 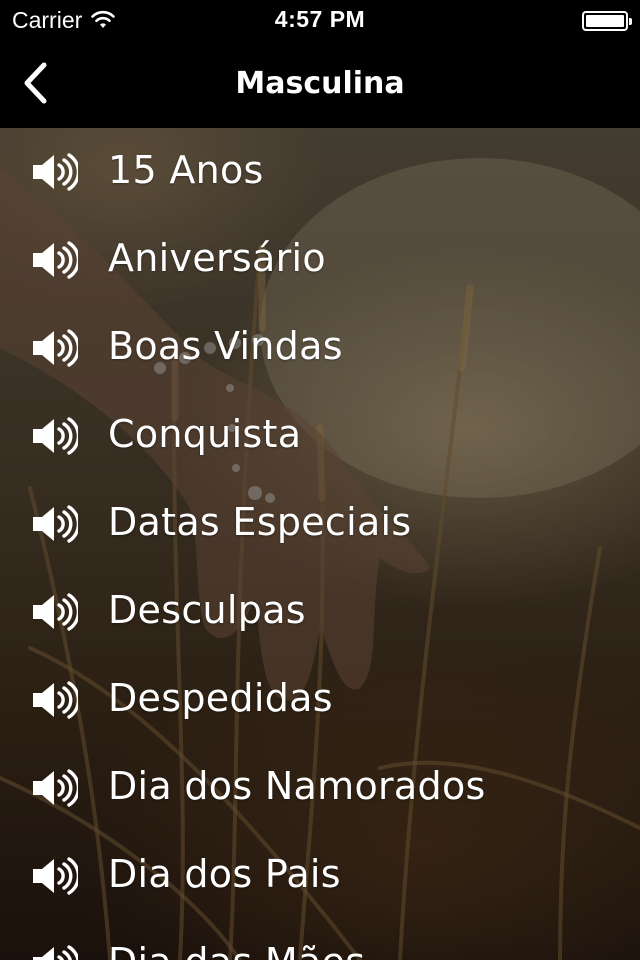 What do you see at coordinates (320, 612) in the screenshot?
I see `list-item: Desculpas` at bounding box center [320, 612].